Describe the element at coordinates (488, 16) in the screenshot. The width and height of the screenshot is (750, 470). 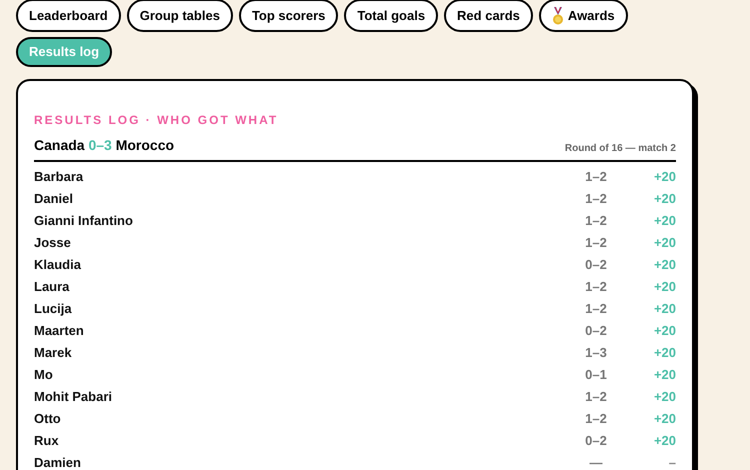
I see `nav-tab: Red cards` at that location.